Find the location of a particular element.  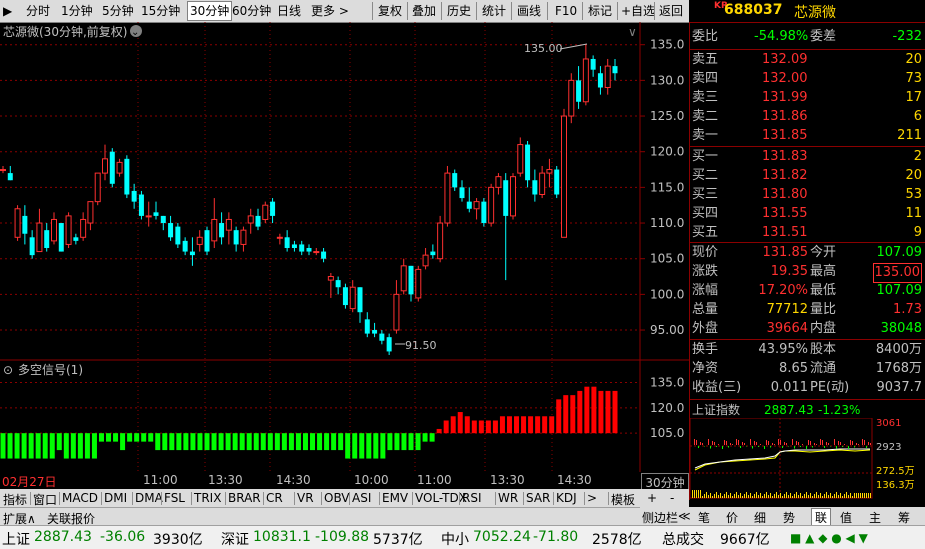

period-tab-30min: 30分钟 is located at coordinates (210, 11).